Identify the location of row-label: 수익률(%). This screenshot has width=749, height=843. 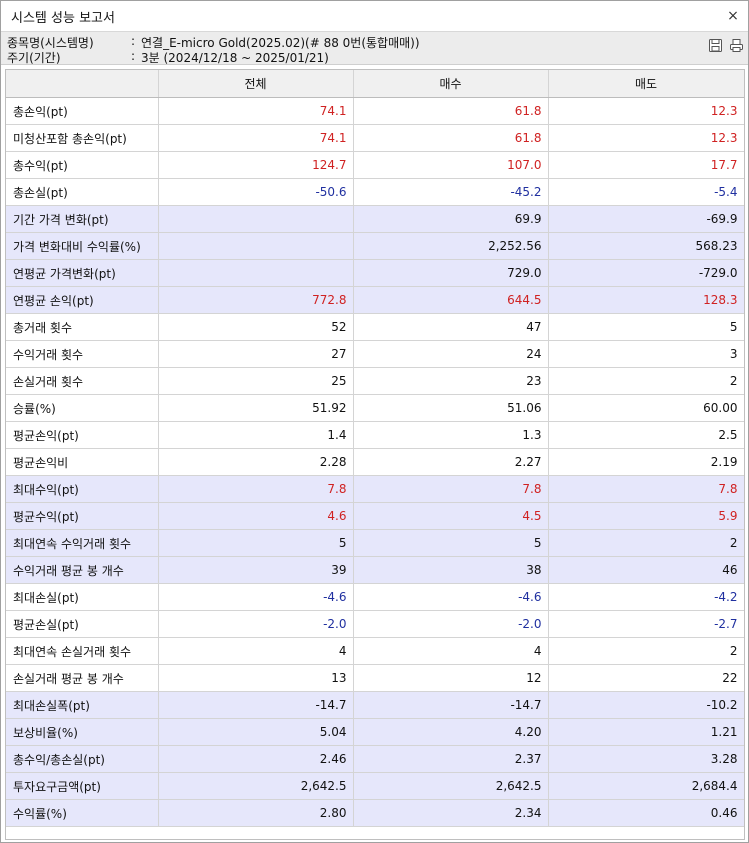
(82, 813).